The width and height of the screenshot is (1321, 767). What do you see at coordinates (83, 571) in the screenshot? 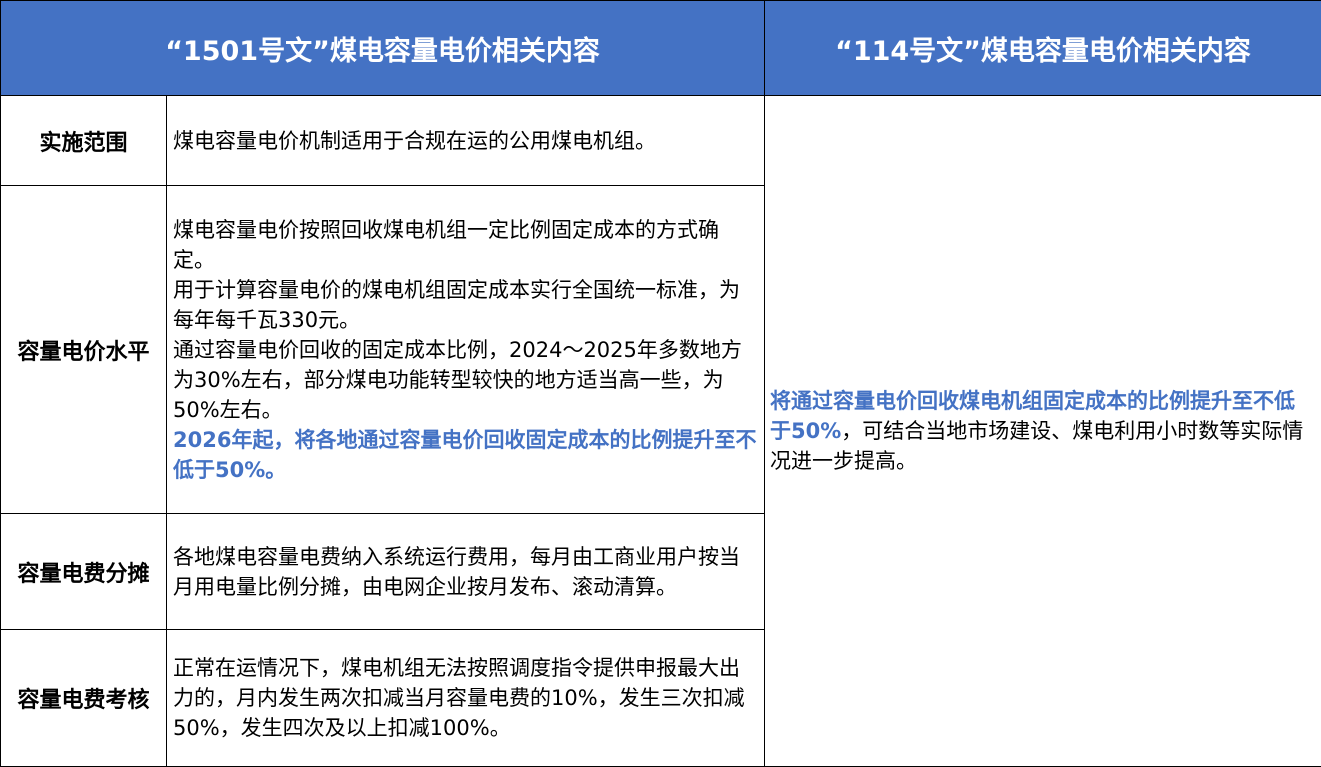
I see `row-label-allocation: 容量电费分摊` at bounding box center [83, 571].